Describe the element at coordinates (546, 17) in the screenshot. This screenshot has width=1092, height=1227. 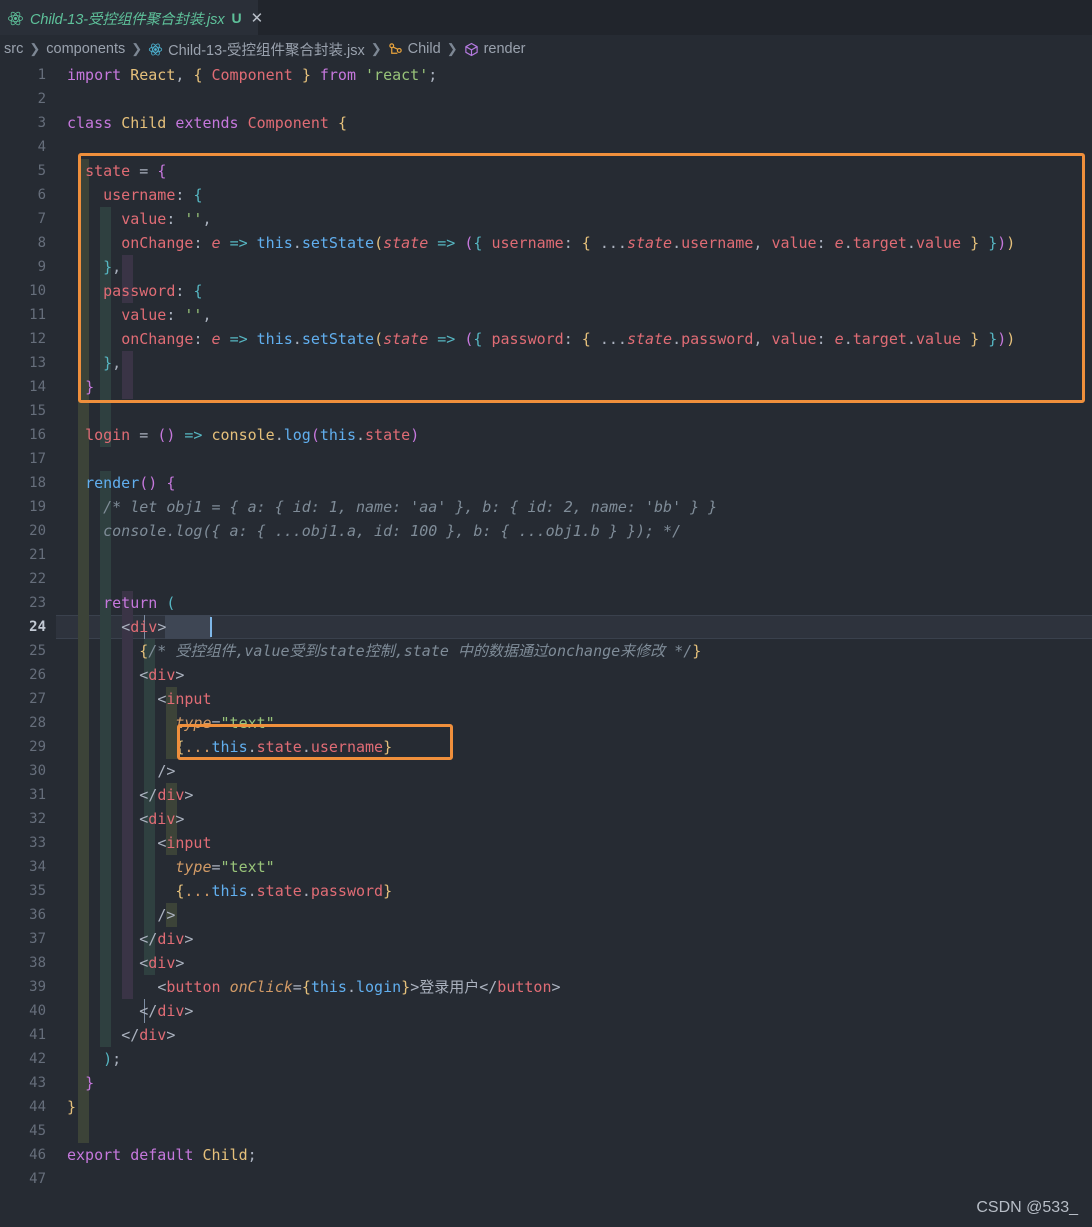
I see `editor-tab-bar: Child-13-受控组件聚合封装.jsx U ✕` at that location.